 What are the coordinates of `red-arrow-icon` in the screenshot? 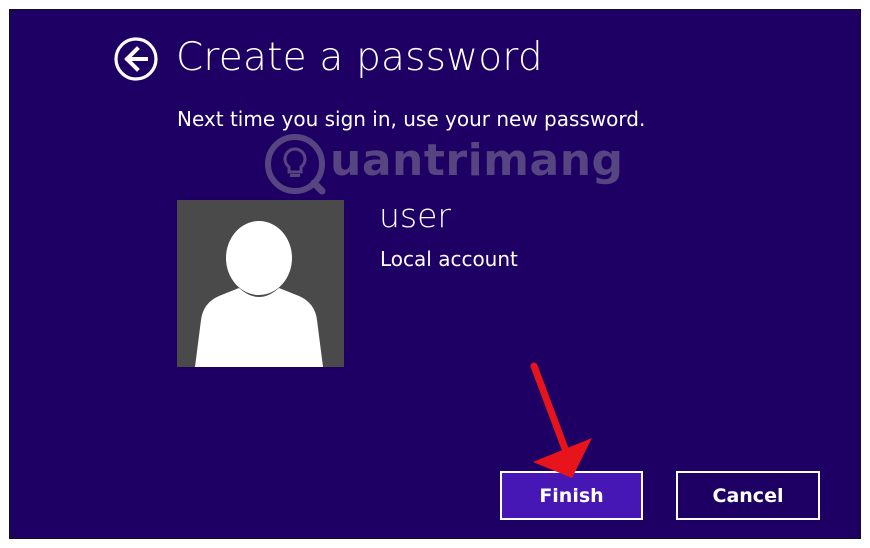 It's located at (561, 420).